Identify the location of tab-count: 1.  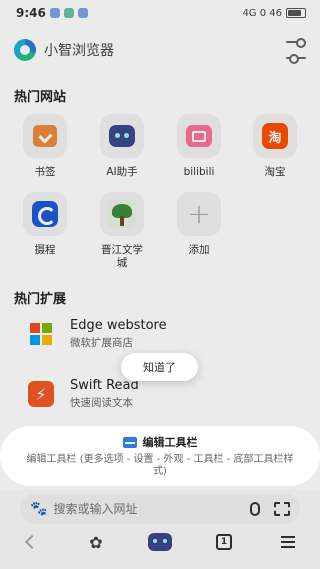
(224, 542).